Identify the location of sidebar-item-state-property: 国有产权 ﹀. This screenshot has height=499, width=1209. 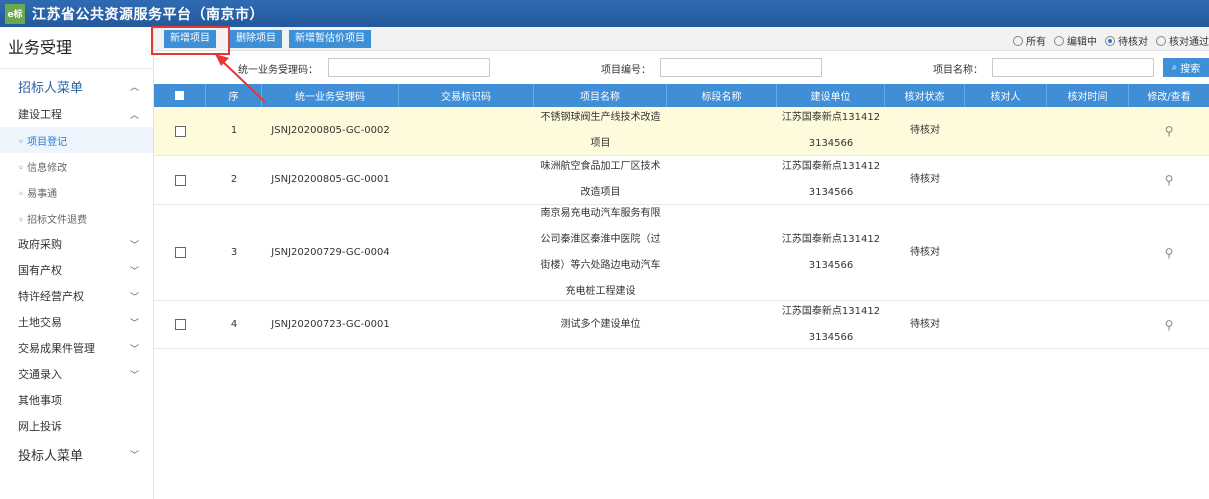
(76, 270).